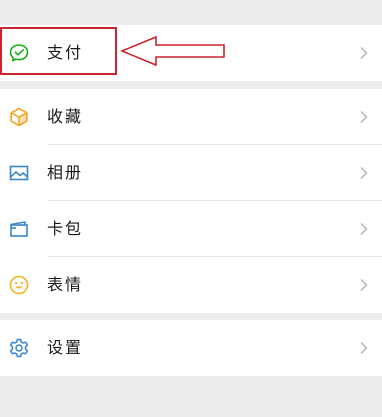 This screenshot has height=417, width=382. I want to click on top-spacer, so click(191, 12).